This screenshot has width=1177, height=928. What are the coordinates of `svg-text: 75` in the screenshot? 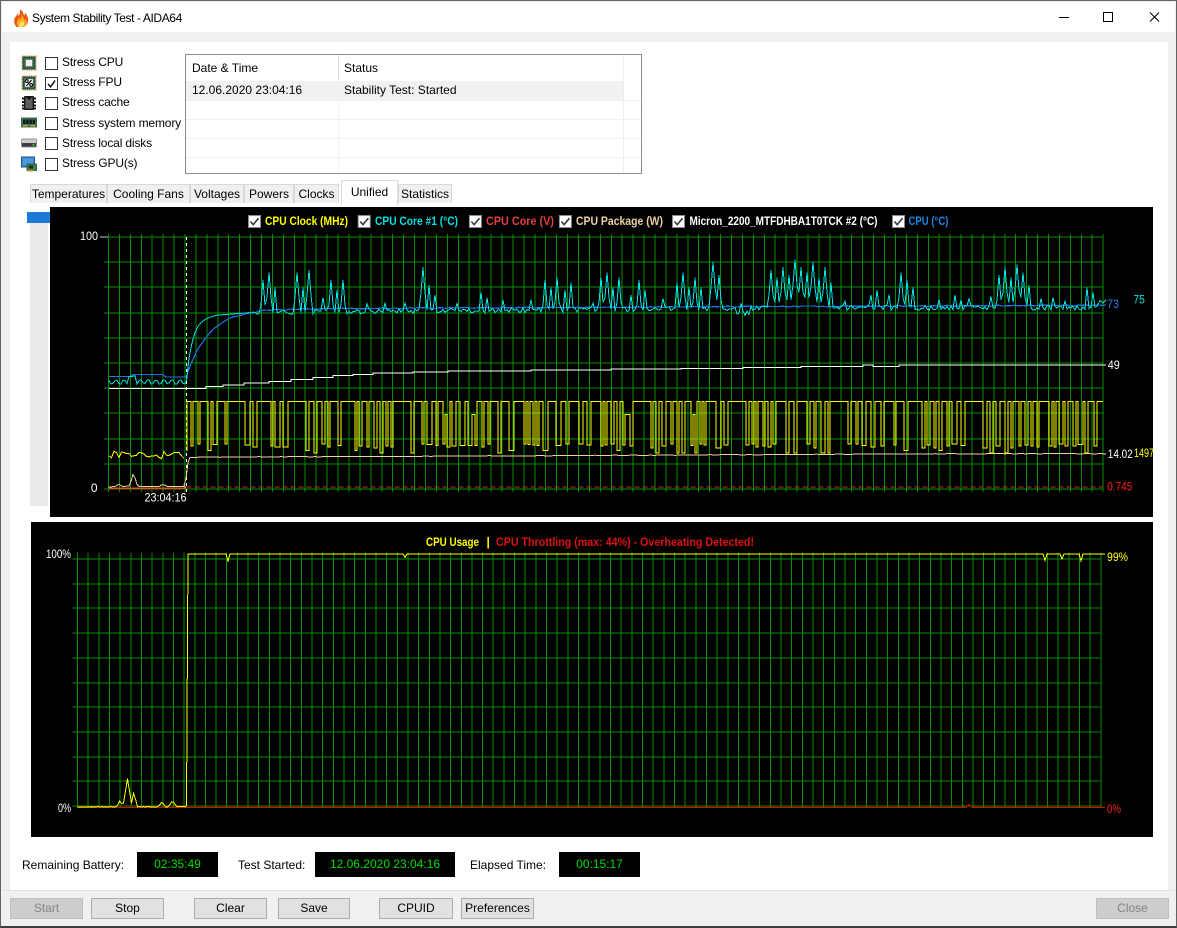 It's located at (1139, 300).